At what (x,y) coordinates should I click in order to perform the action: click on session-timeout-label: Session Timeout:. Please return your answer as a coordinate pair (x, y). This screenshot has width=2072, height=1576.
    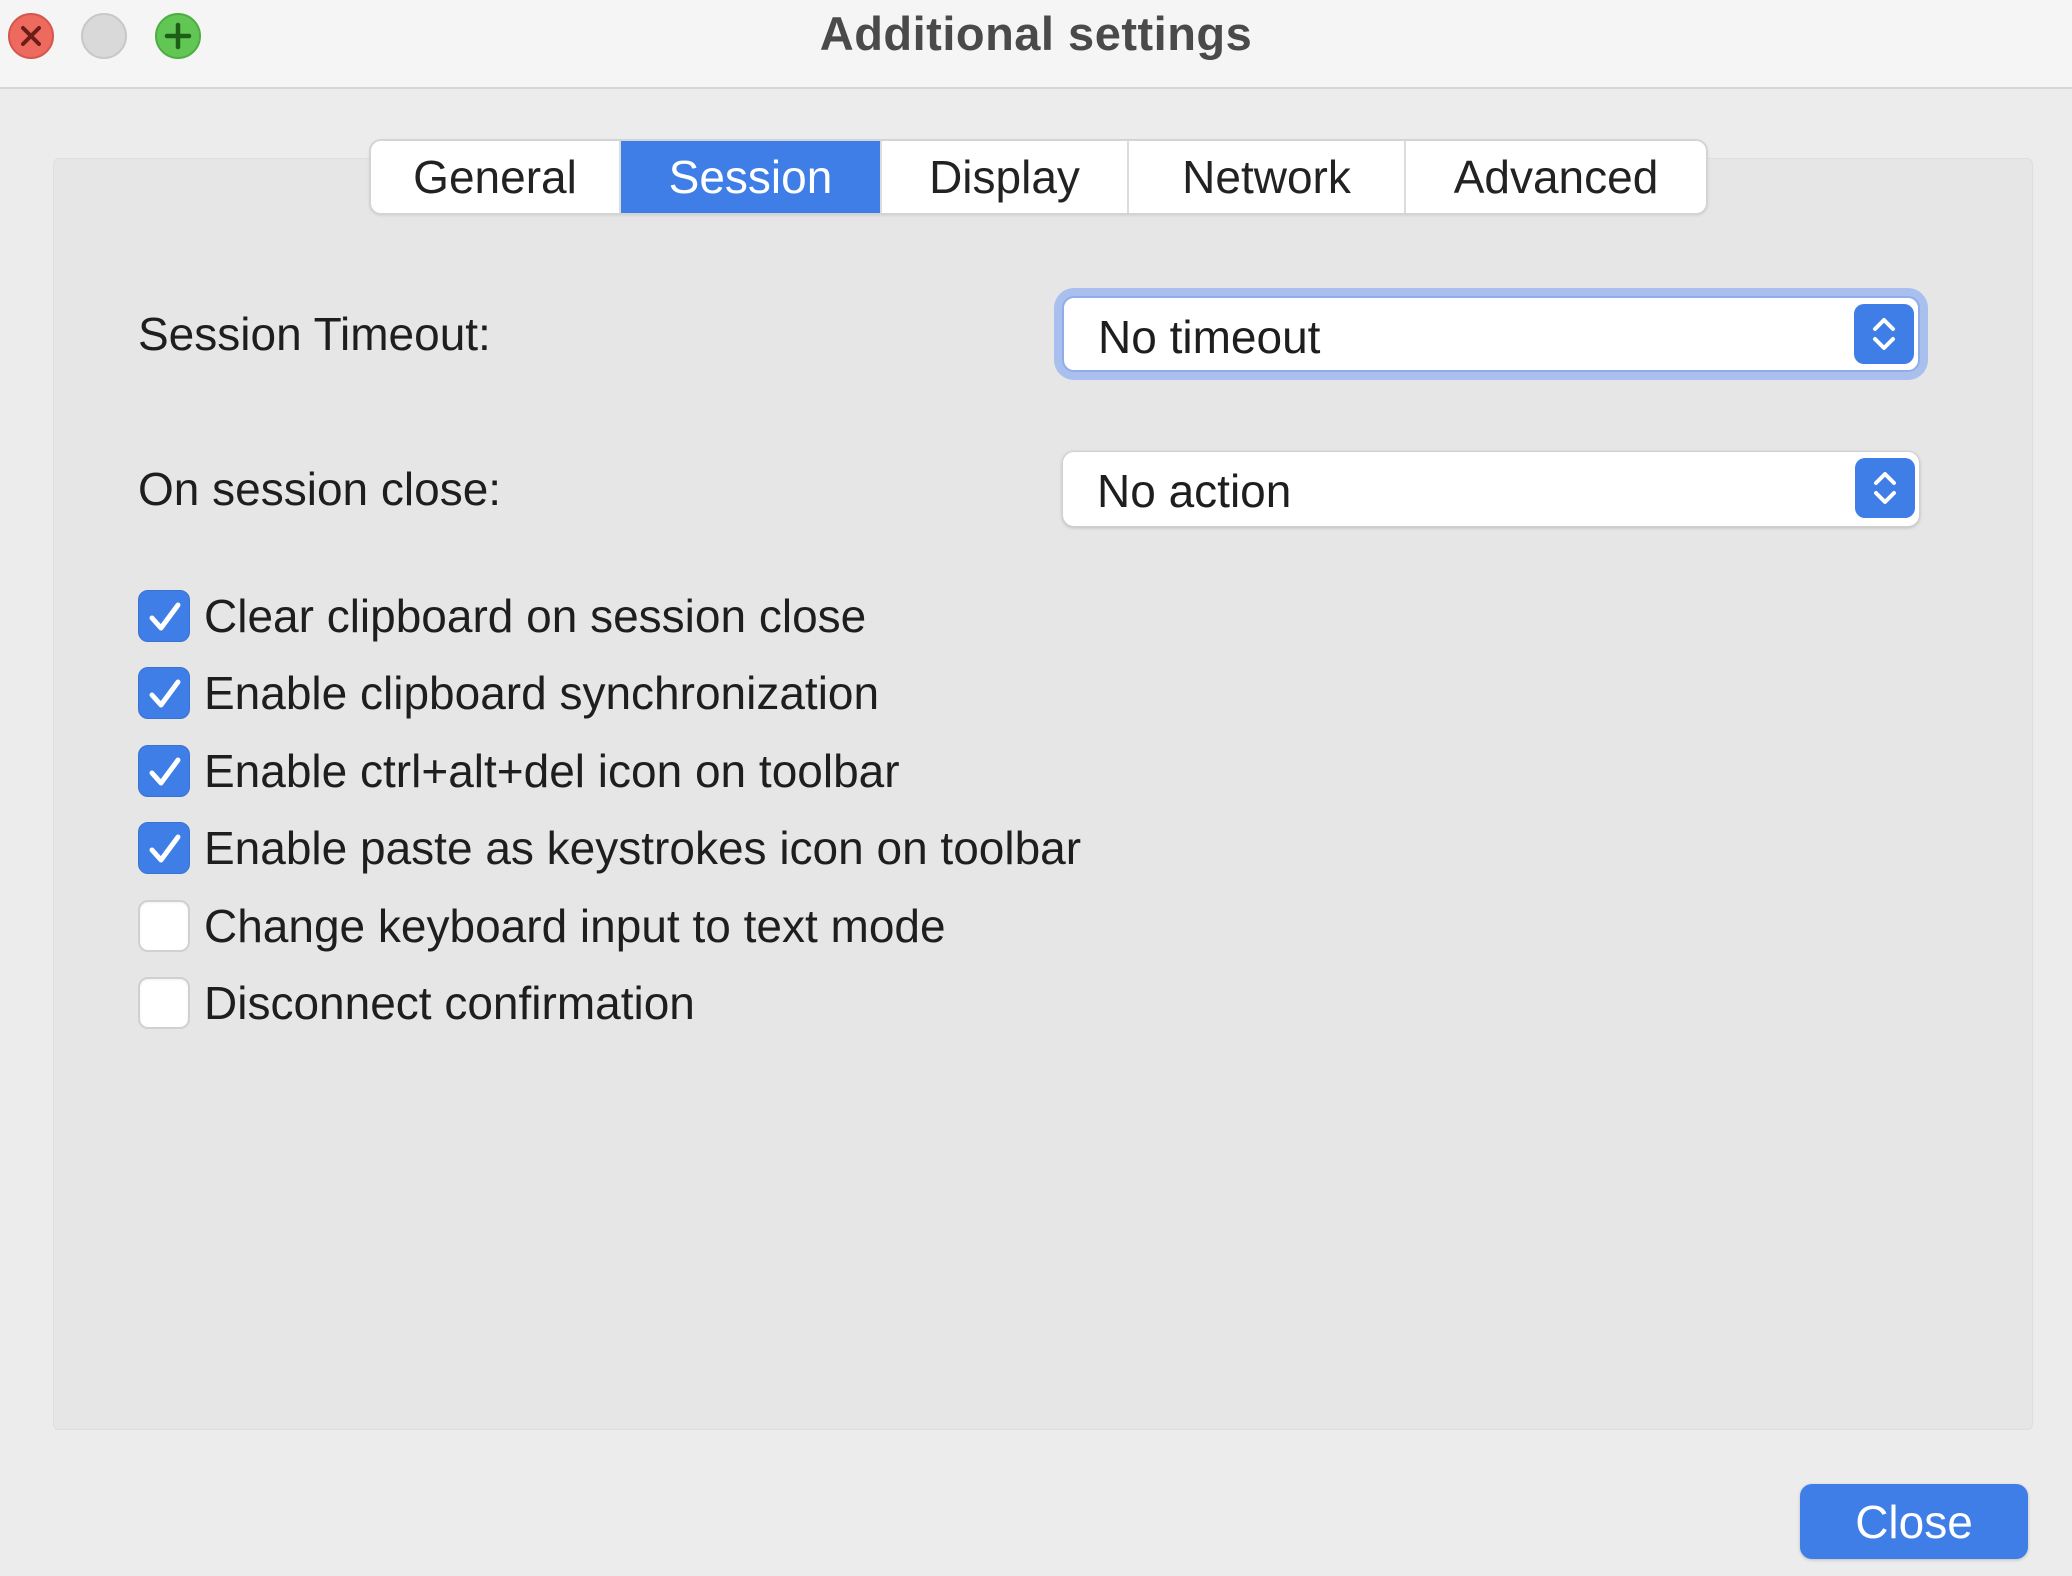
    Looking at the image, I should click on (314, 334).